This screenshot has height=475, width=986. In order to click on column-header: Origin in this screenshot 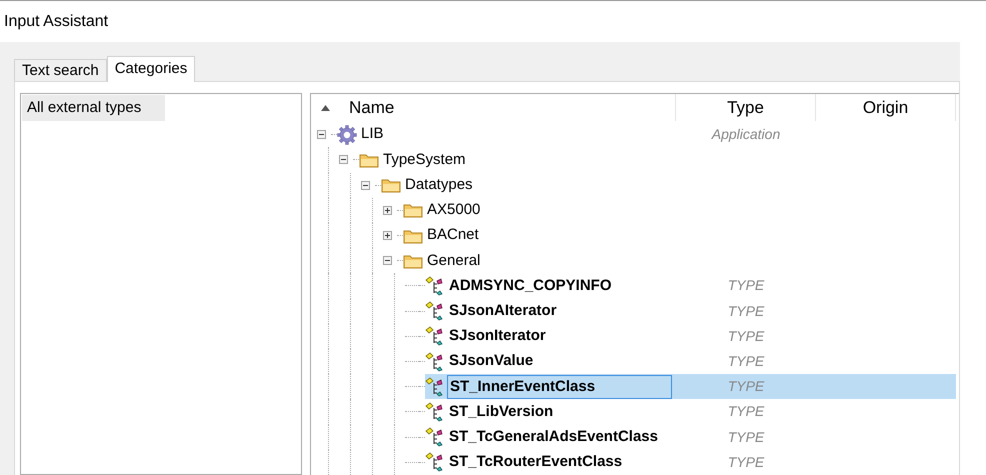, I will do `click(886, 108)`.